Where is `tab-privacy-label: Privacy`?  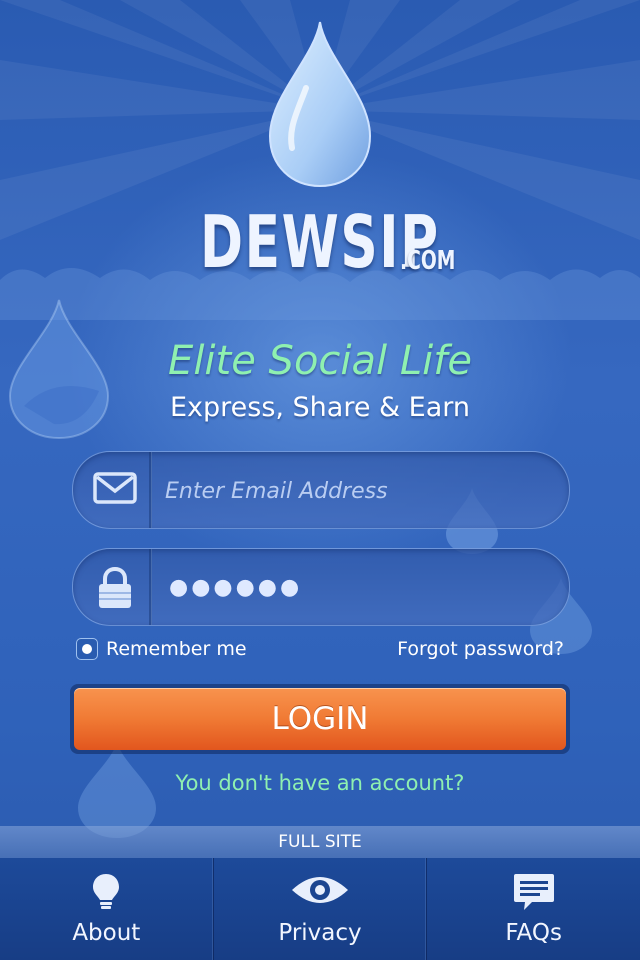 tab-privacy-label: Privacy is located at coordinates (320, 933).